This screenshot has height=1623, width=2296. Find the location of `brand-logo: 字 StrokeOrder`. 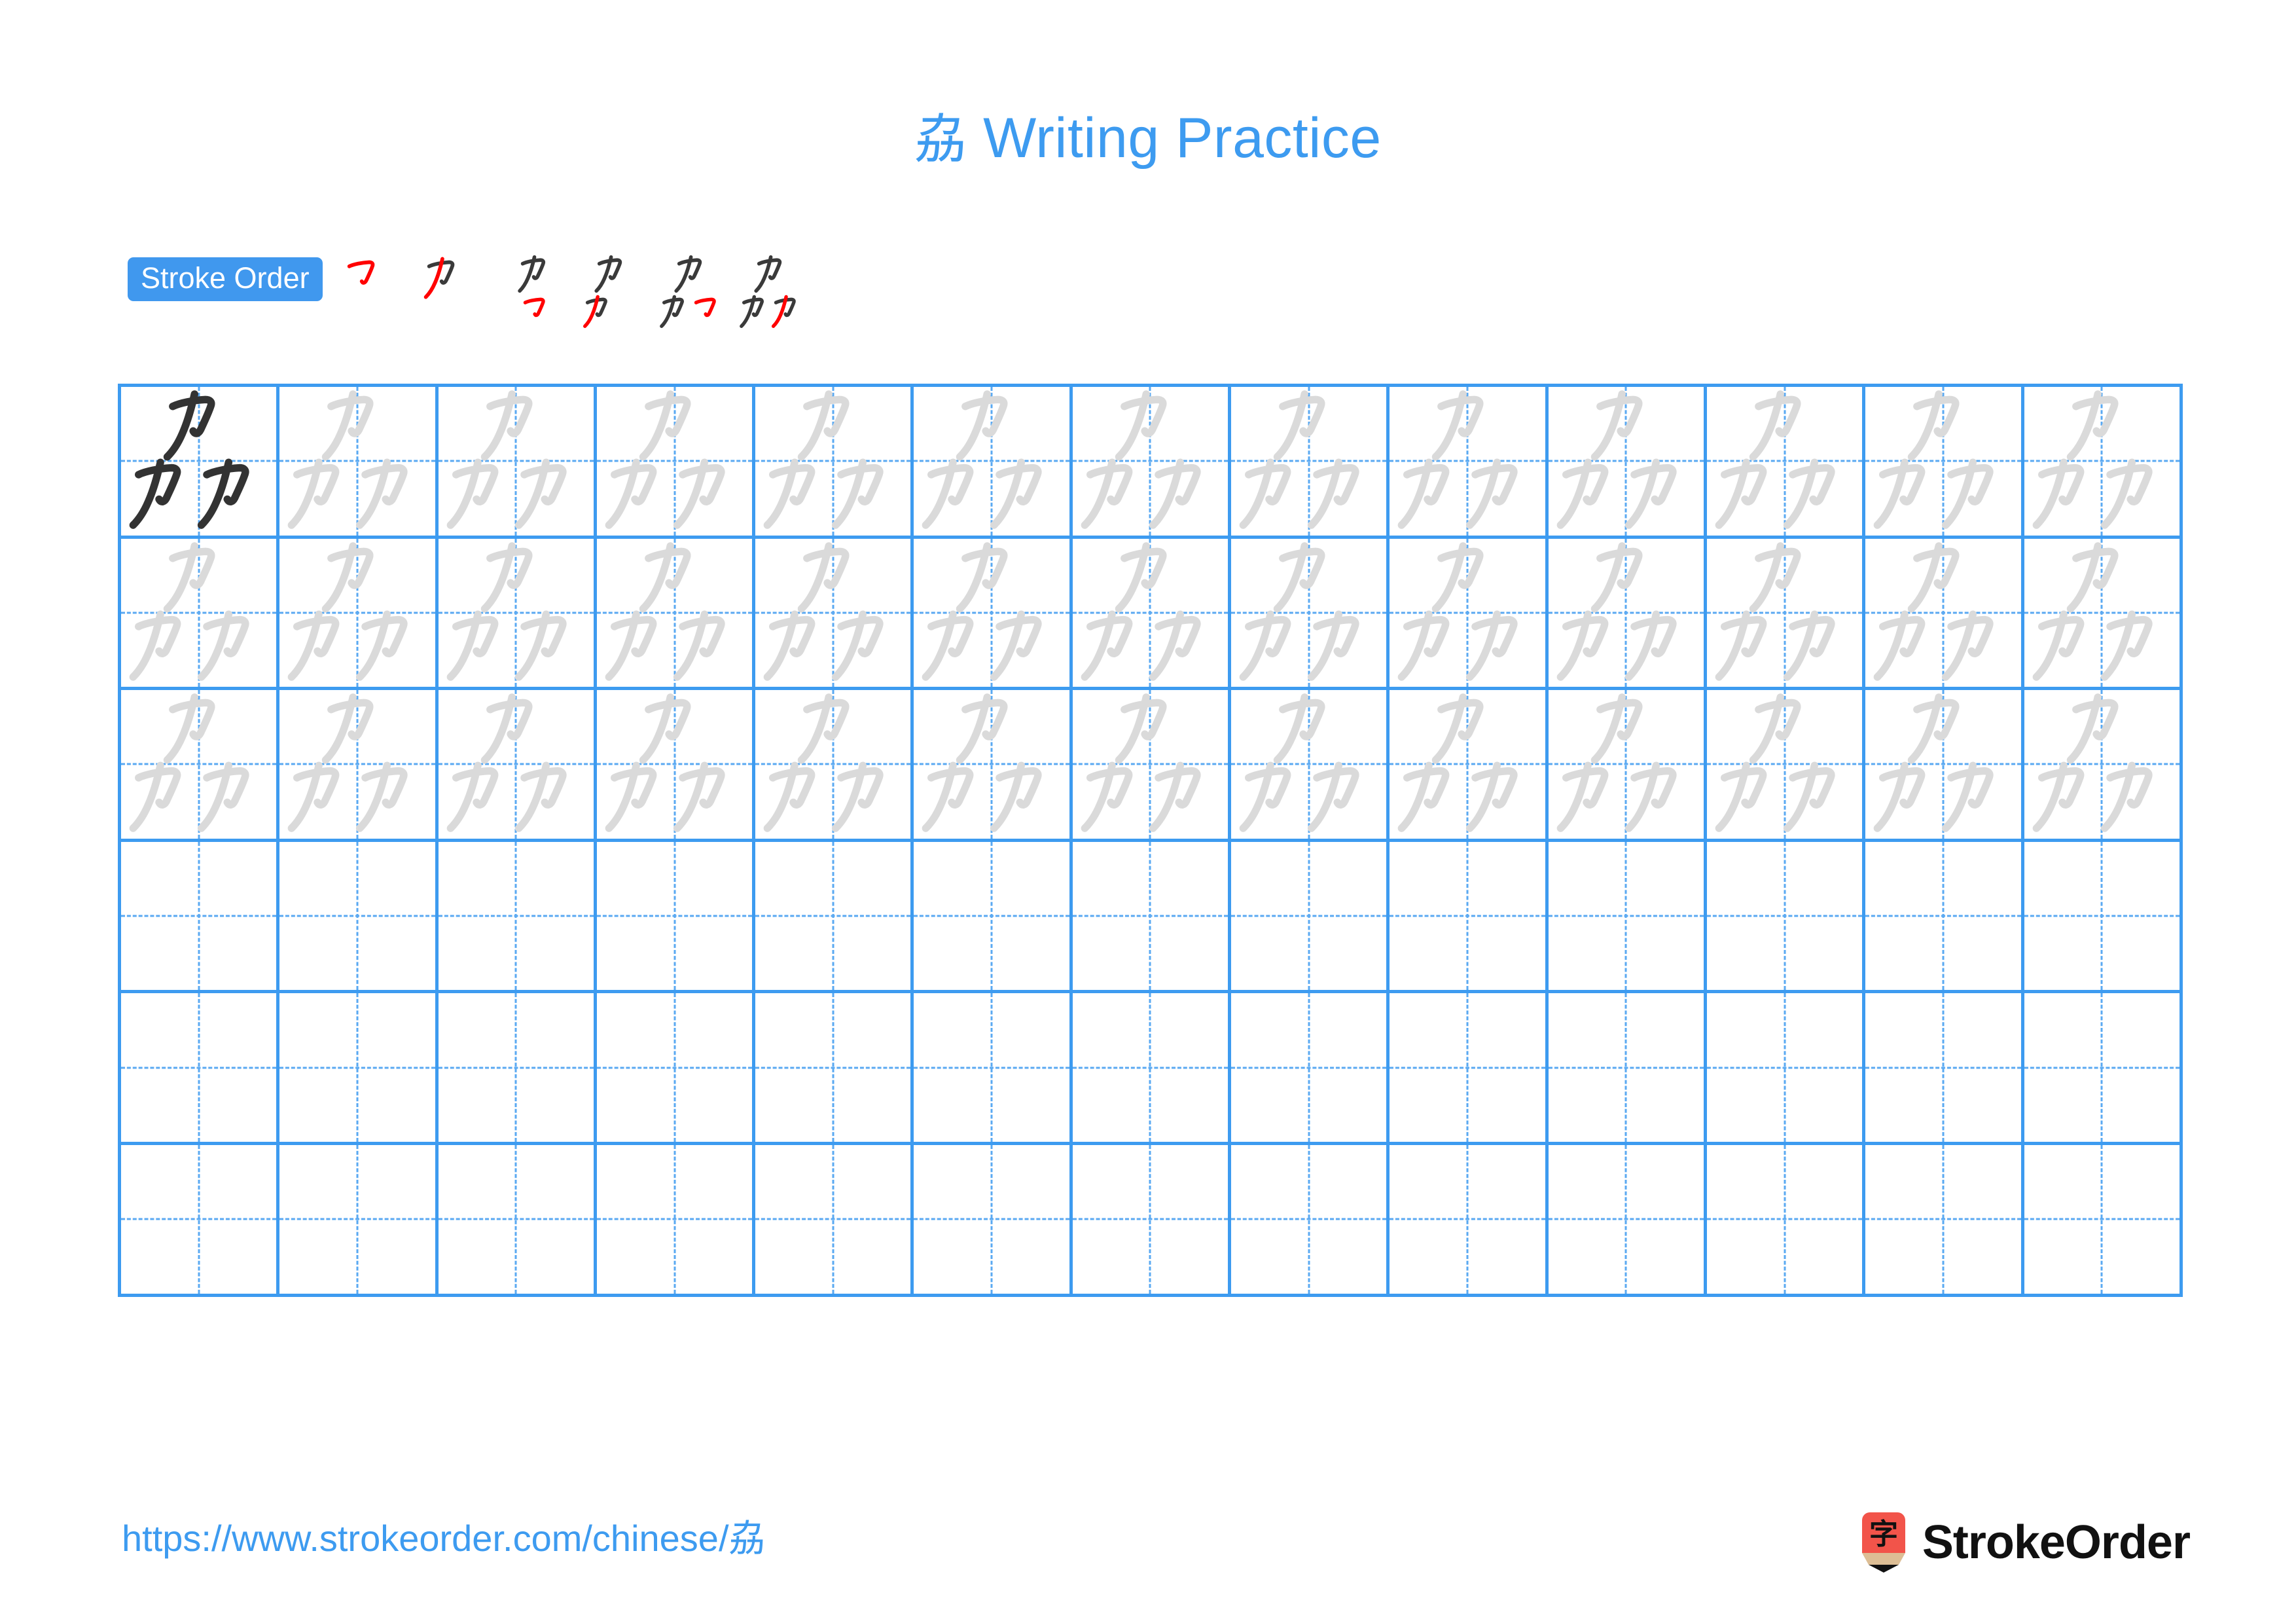

brand-logo: 字 StrokeOrder is located at coordinates (2025, 1542).